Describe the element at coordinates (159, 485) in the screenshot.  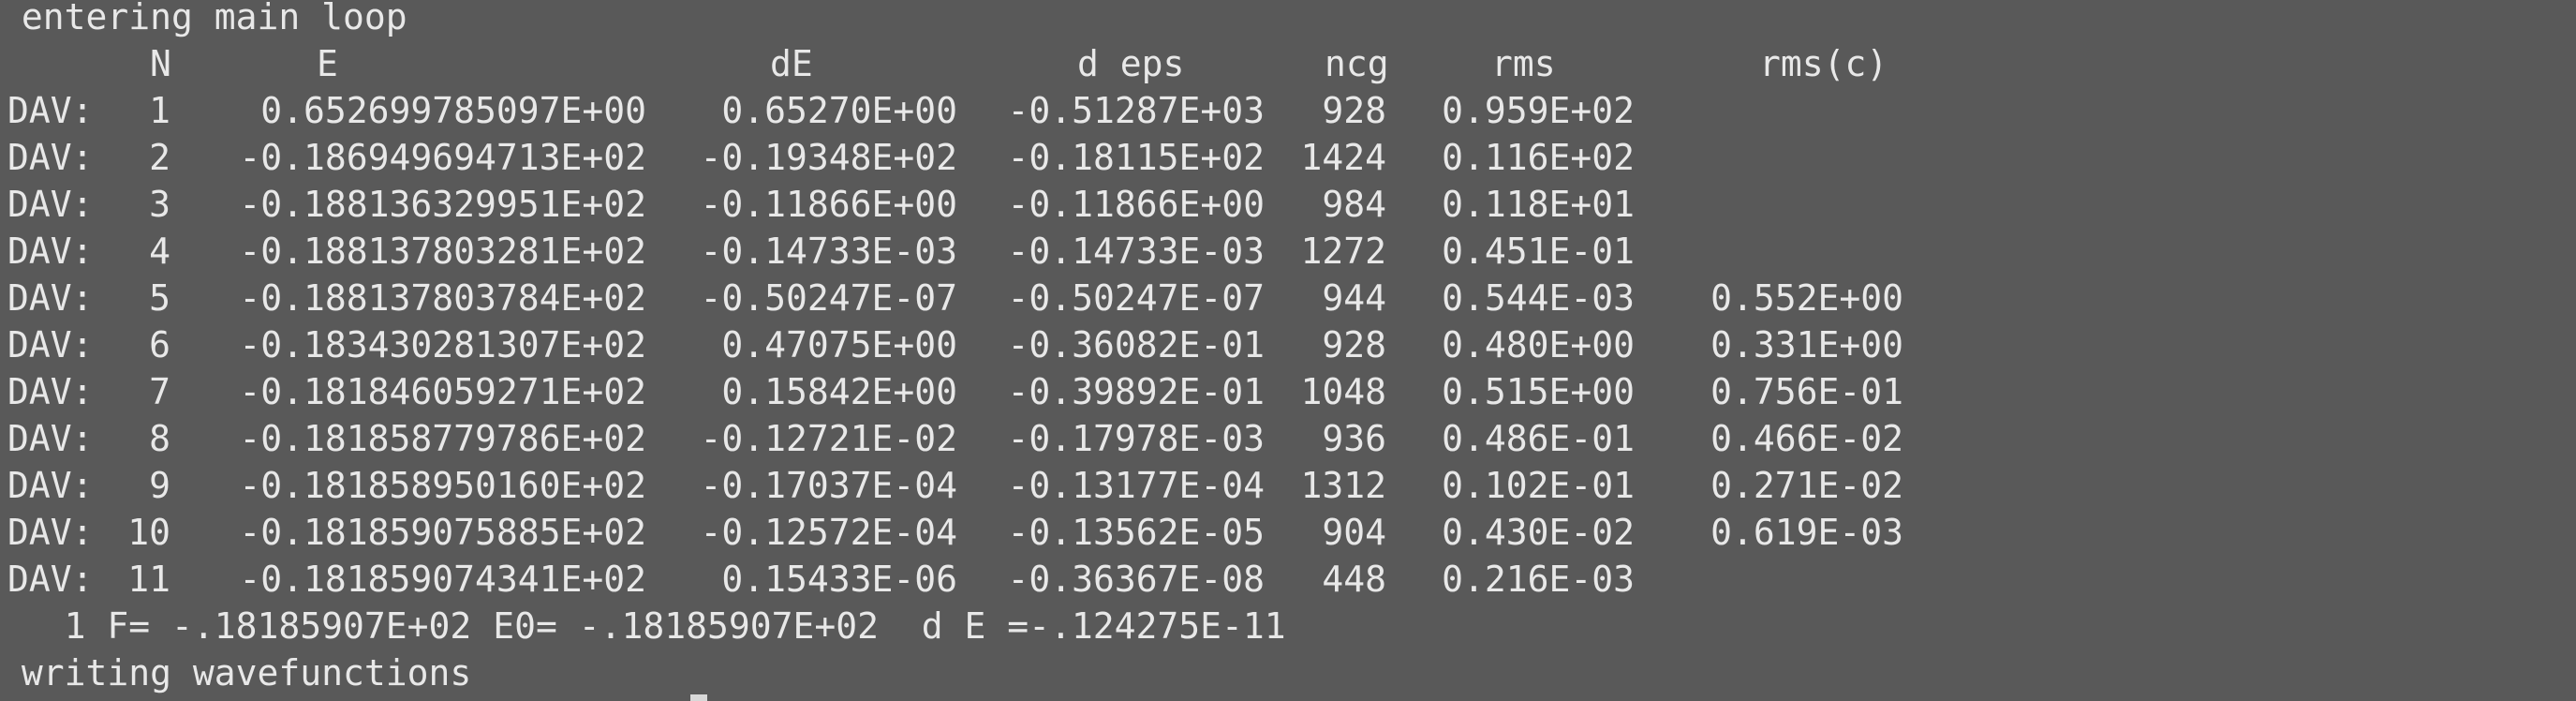
I see `cell-n: 9` at that location.